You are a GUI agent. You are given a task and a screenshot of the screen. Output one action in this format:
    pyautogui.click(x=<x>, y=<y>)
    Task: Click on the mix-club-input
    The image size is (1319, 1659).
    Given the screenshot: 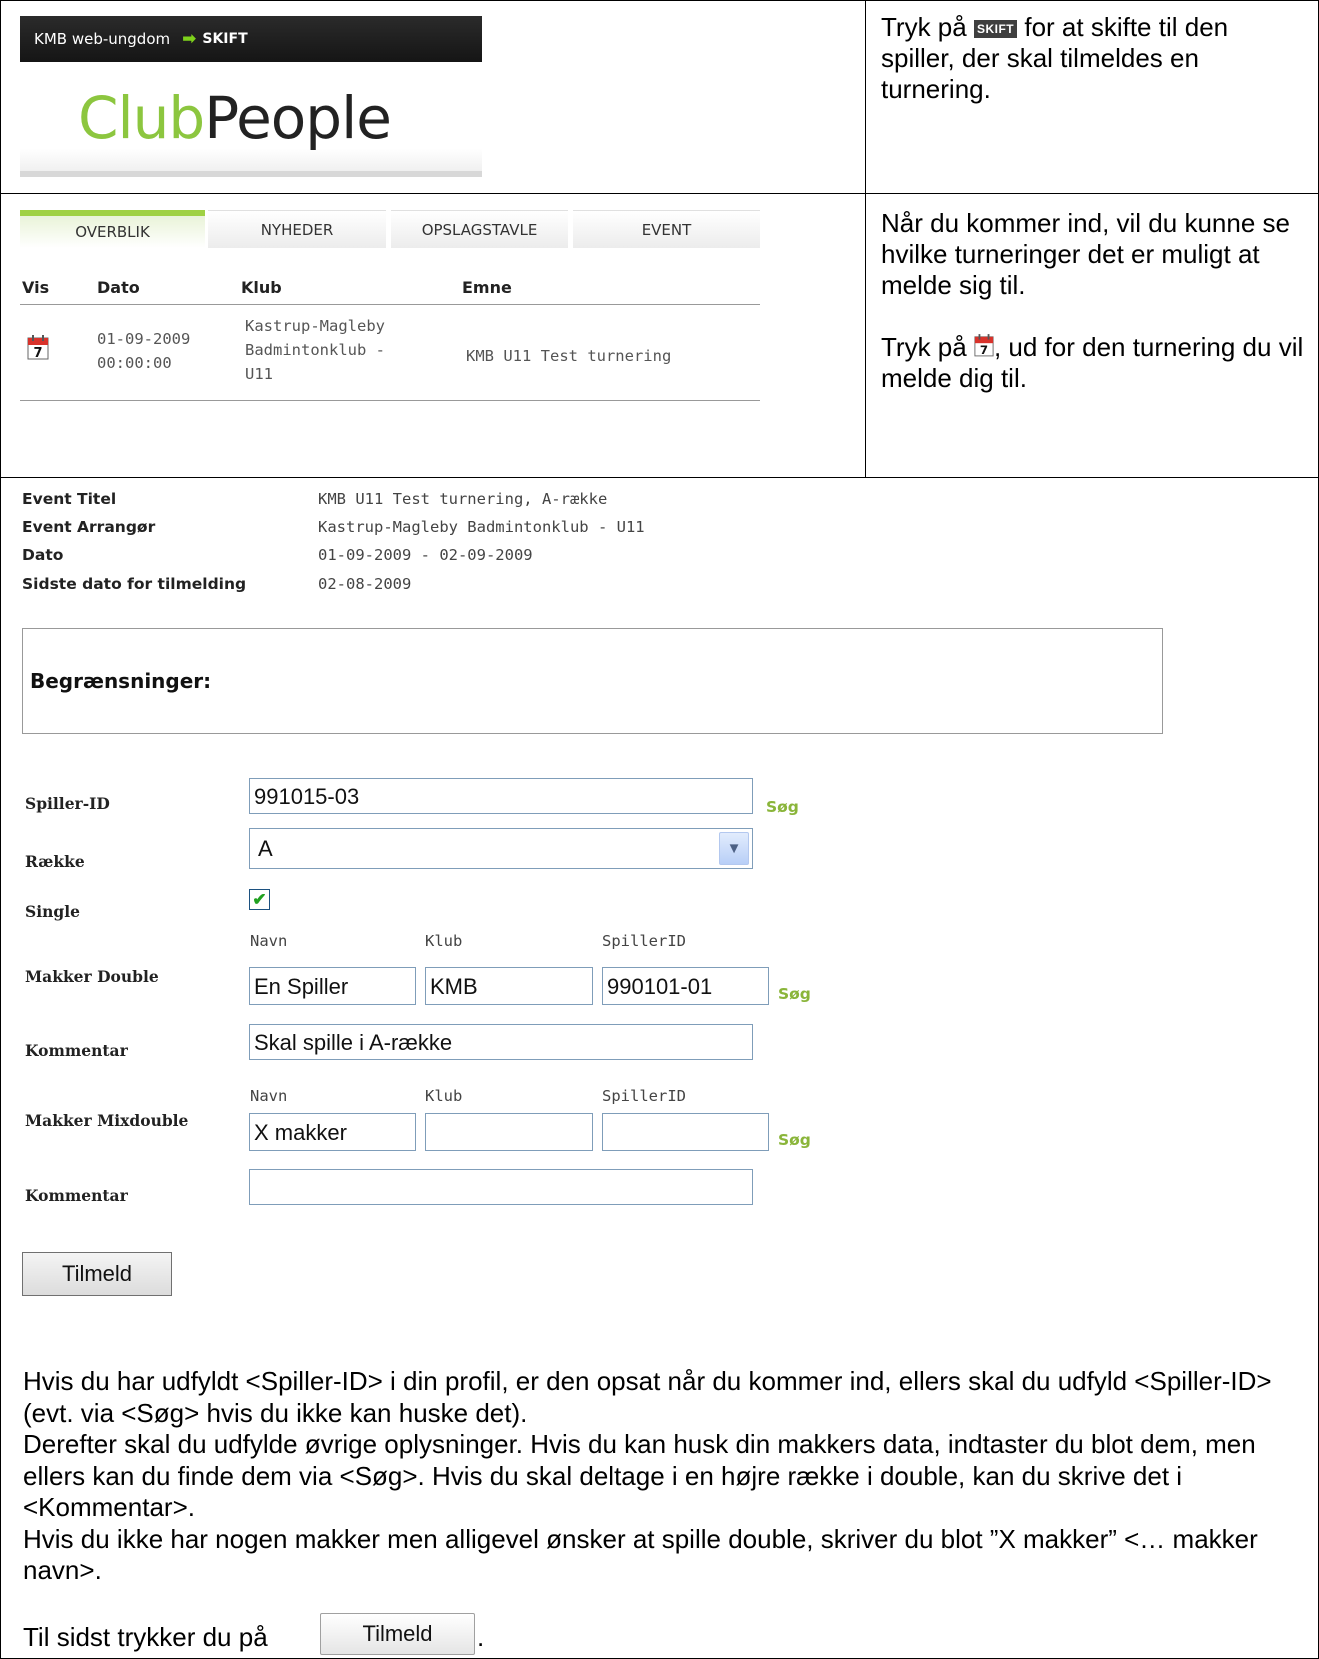 What is the action you would take?
    pyautogui.click(x=509, y=1132)
    